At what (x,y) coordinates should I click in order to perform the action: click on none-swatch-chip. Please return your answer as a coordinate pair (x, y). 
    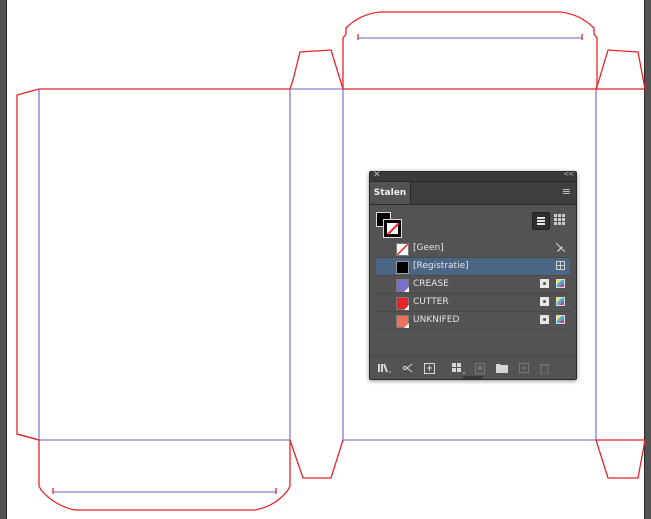
    Looking at the image, I should click on (402, 249).